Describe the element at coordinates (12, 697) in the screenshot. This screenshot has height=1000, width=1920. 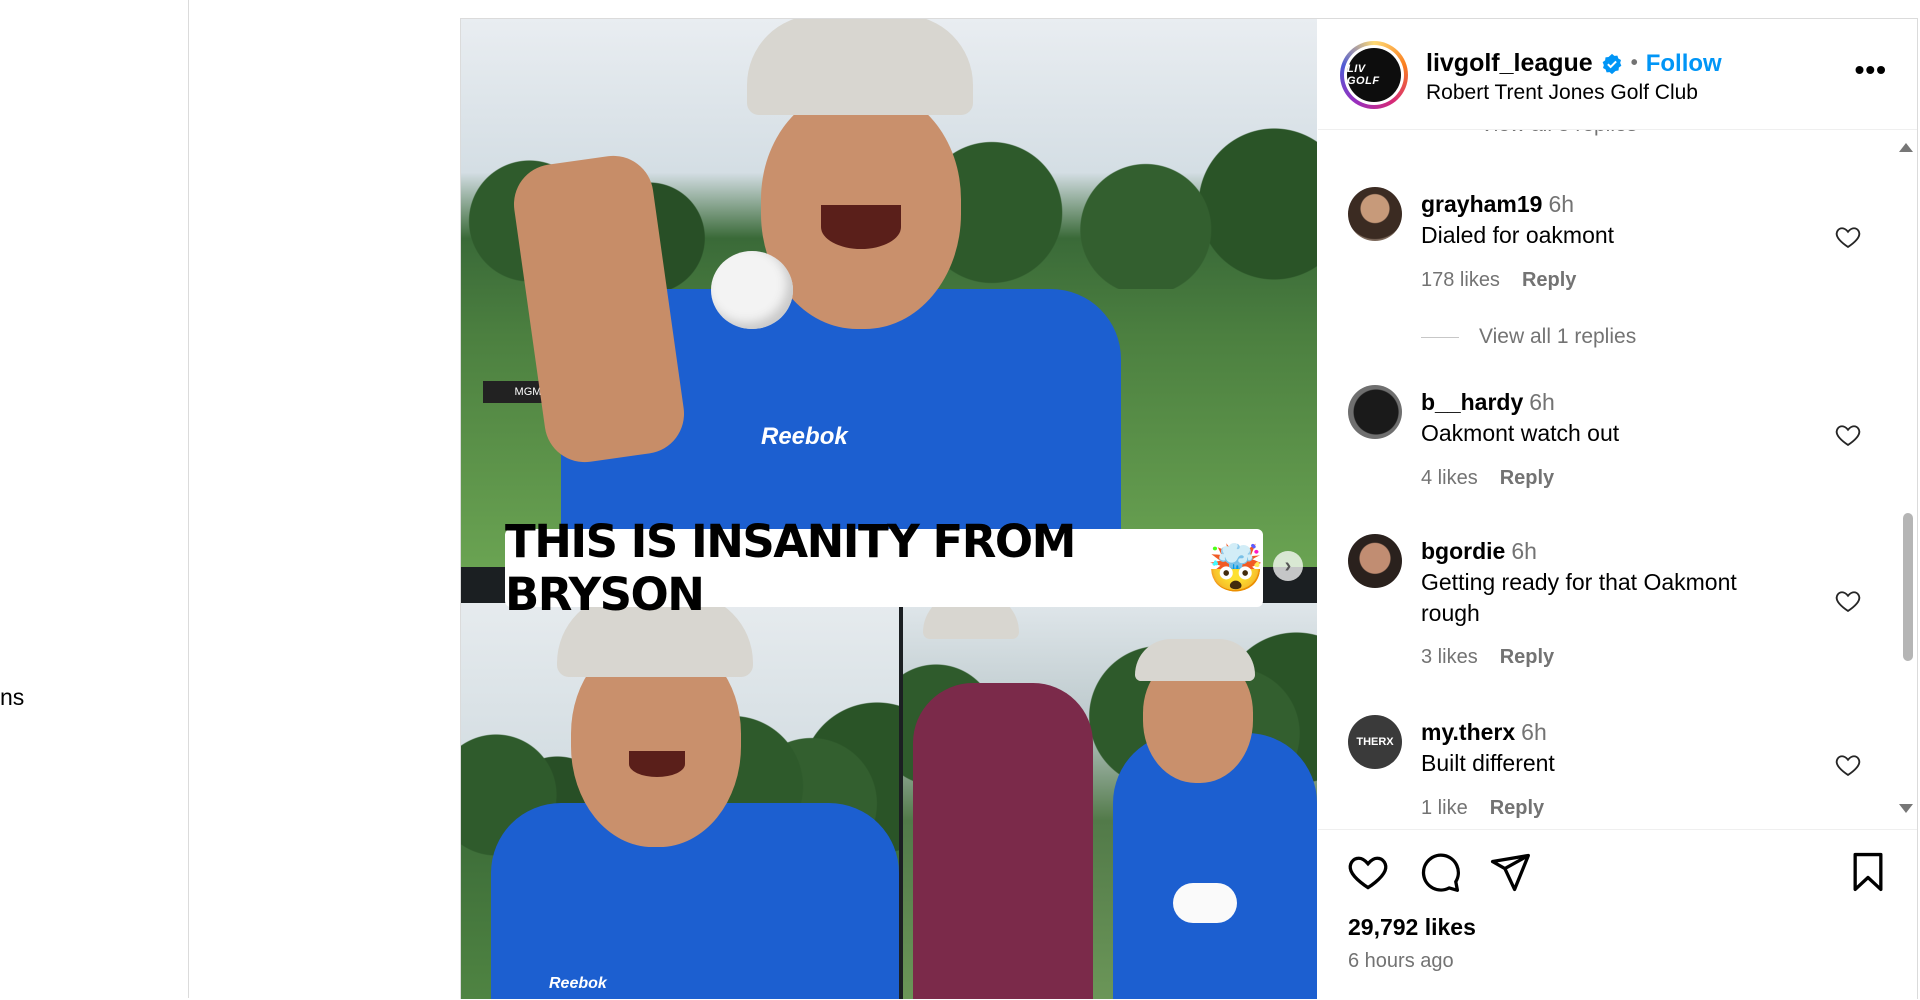
I see `sidebar-item-label-cut: ns` at that location.